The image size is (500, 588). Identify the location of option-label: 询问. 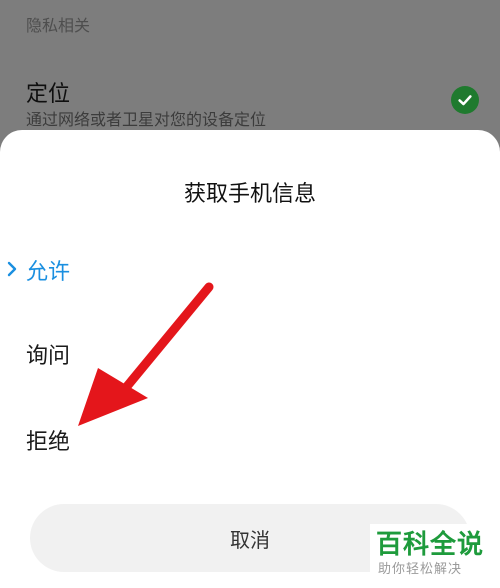
(48, 356).